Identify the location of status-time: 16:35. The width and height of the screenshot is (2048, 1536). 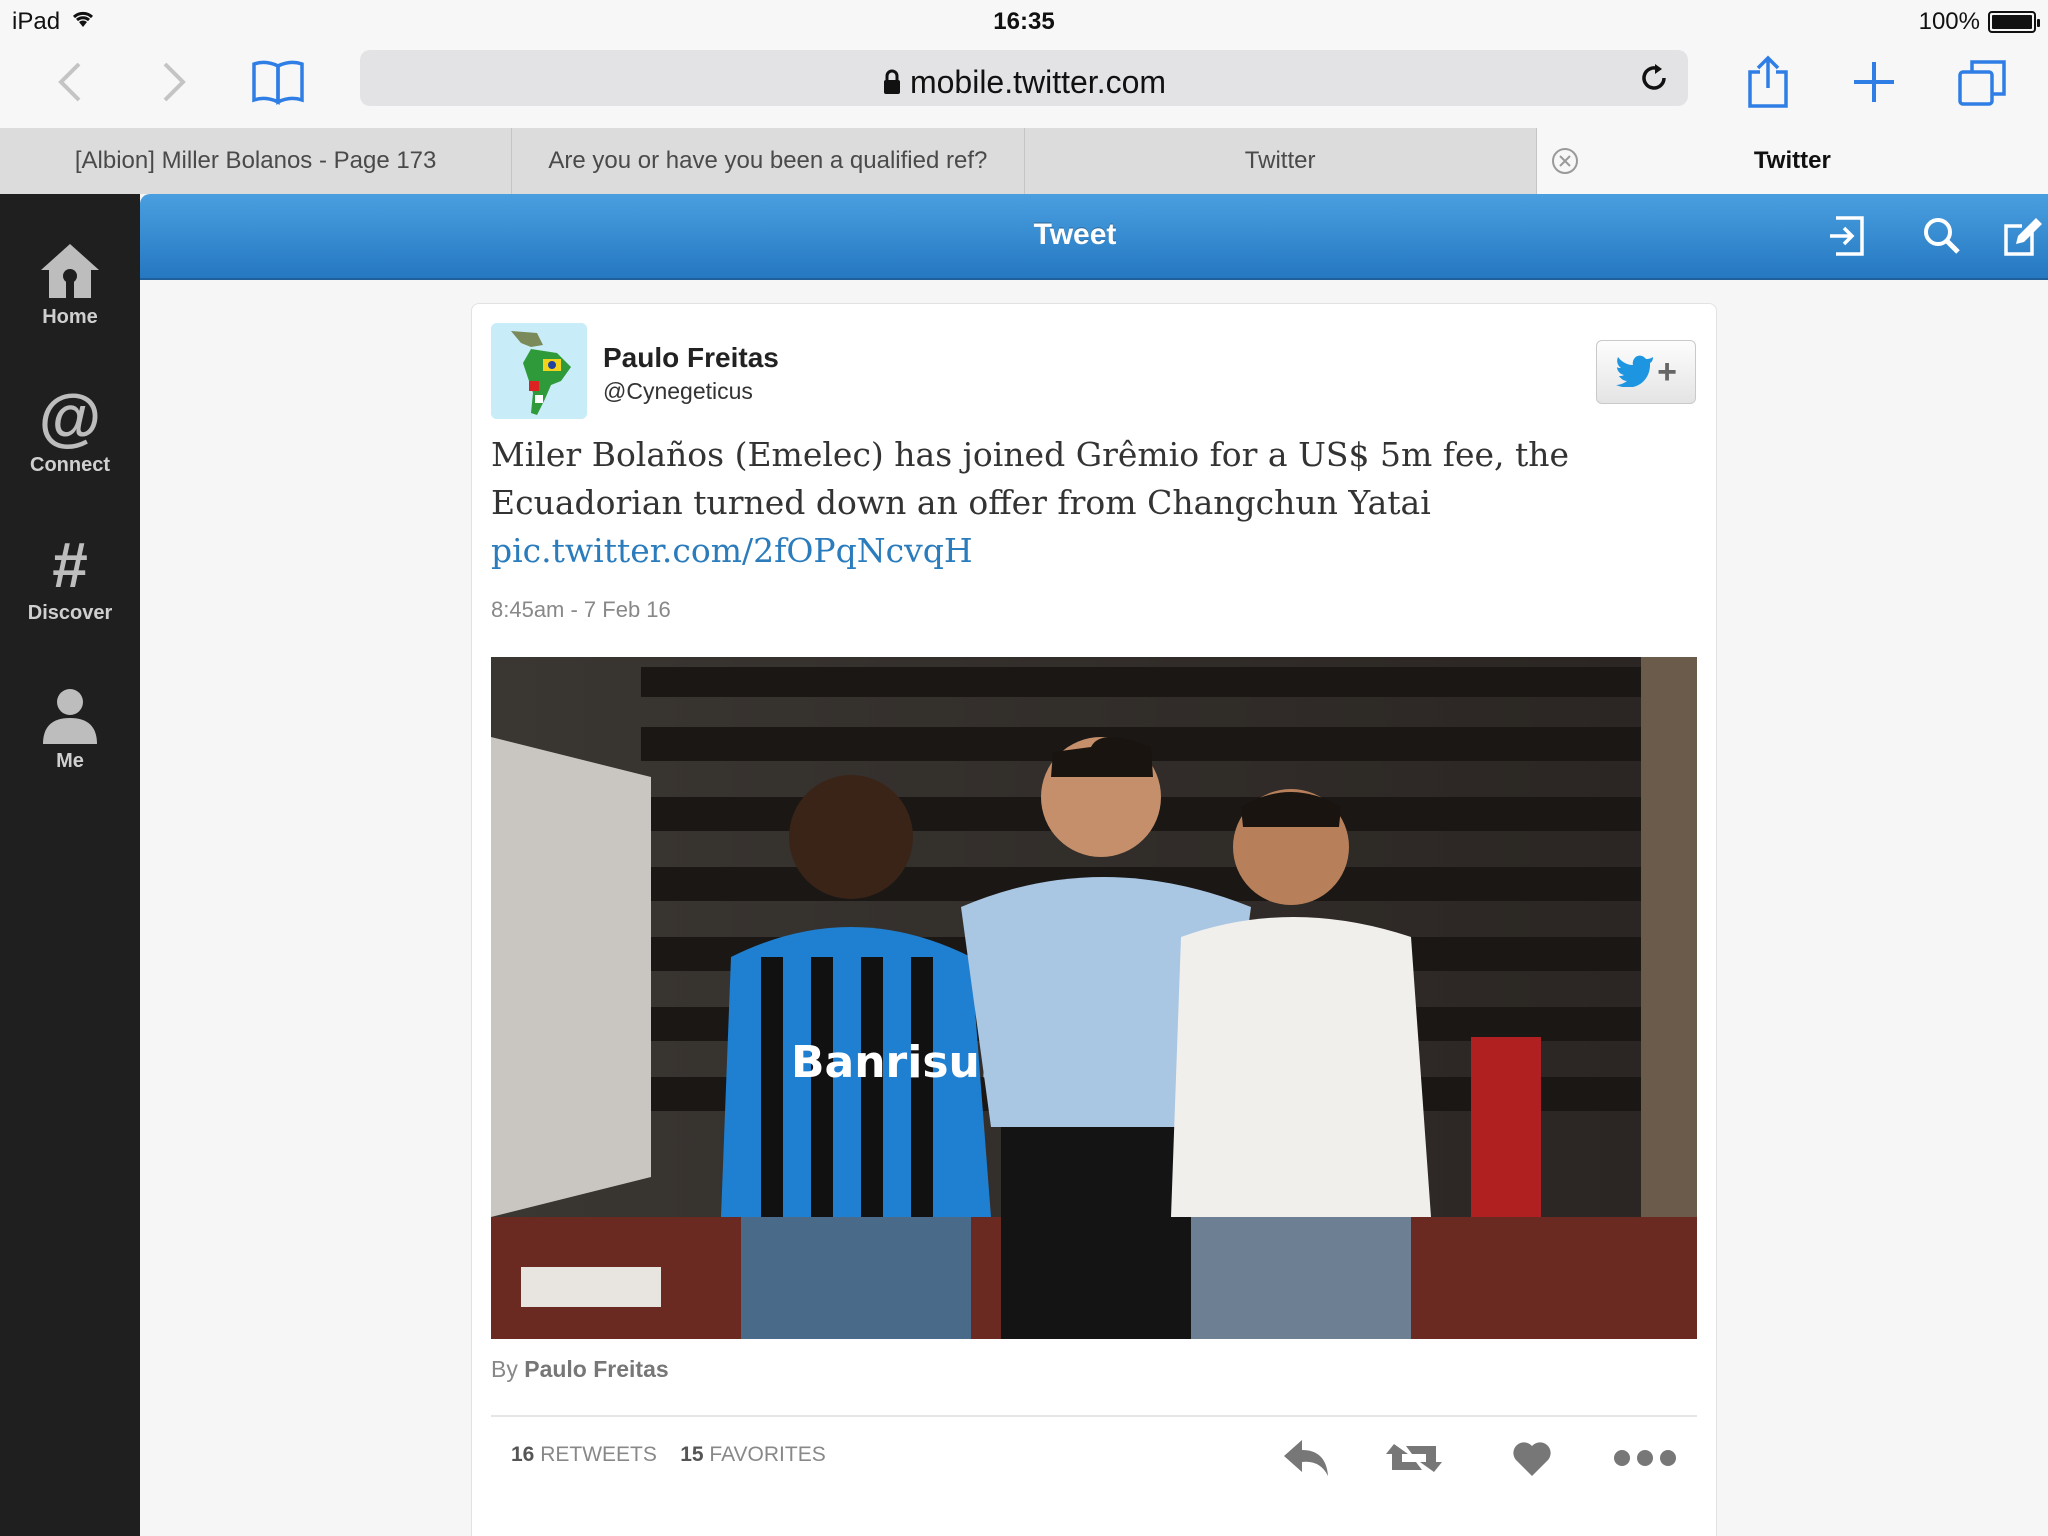
(1024, 21).